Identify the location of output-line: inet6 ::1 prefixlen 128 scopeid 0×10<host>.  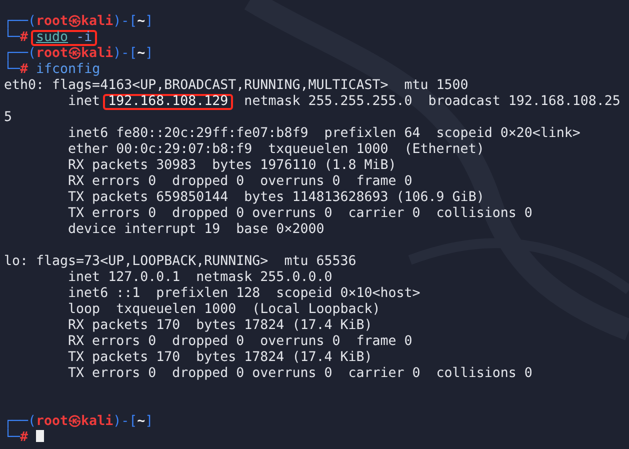
(243, 293).